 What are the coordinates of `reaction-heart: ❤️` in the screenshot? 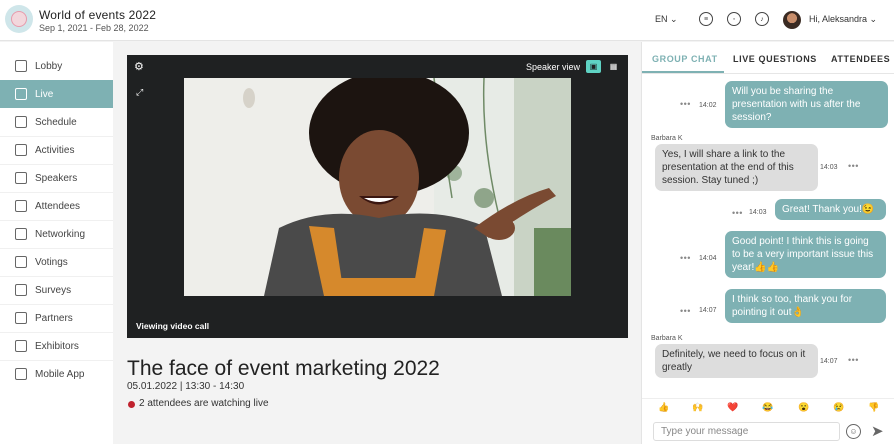 It's located at (732, 407).